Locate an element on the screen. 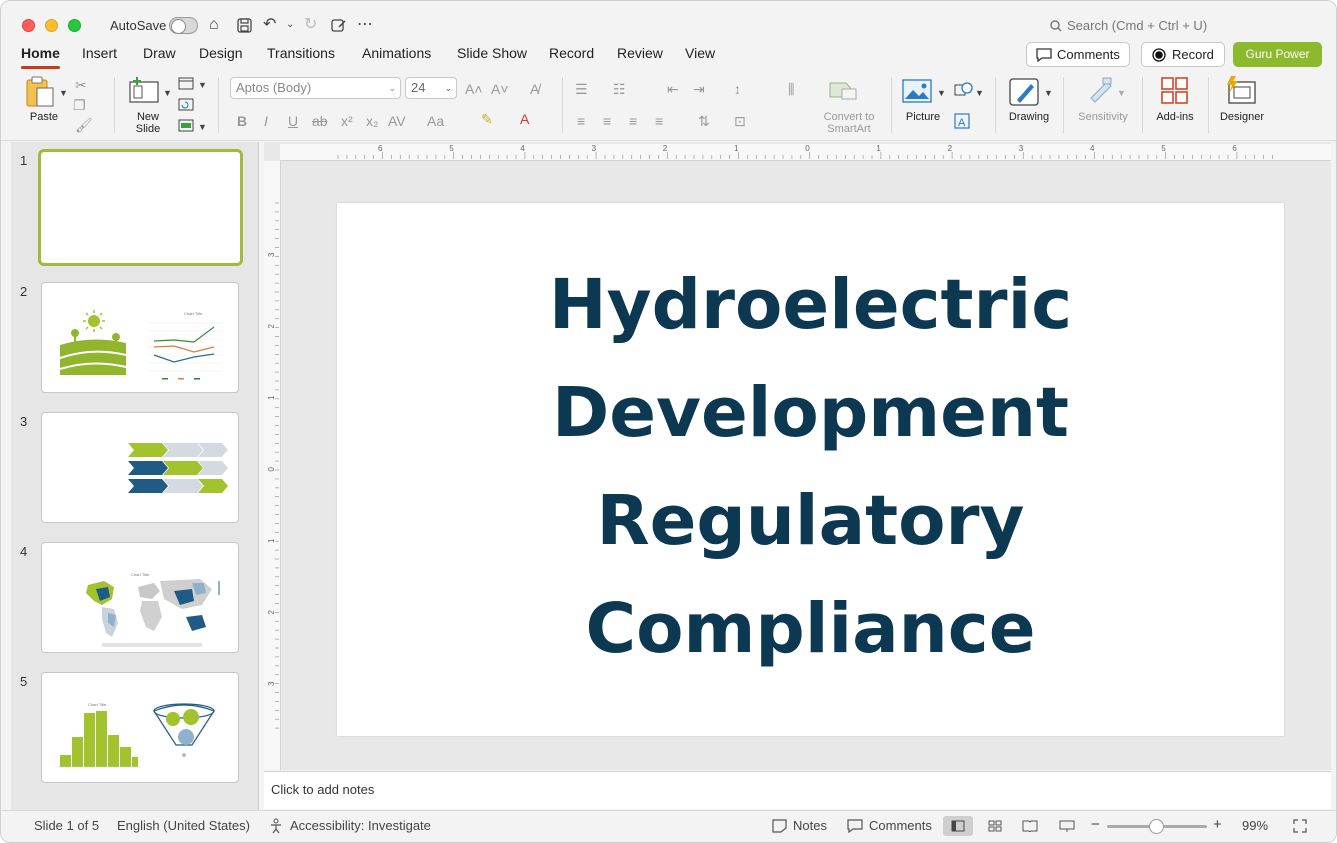  copy-icon: ❐ is located at coordinates (79, 105).